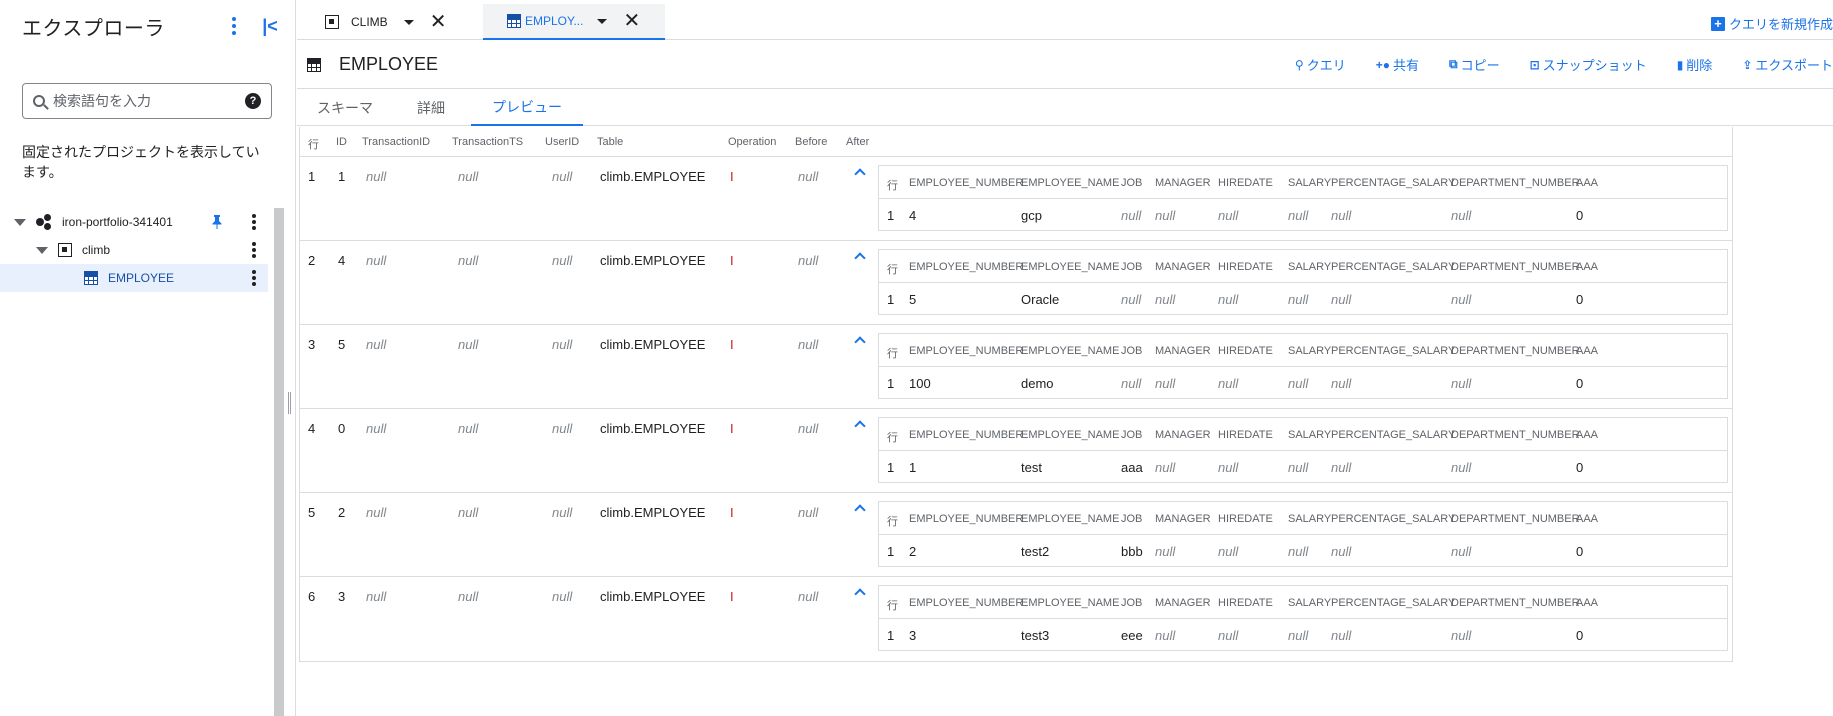 The height and width of the screenshot is (716, 1833). I want to click on tab-details: 詳細, so click(431, 108).